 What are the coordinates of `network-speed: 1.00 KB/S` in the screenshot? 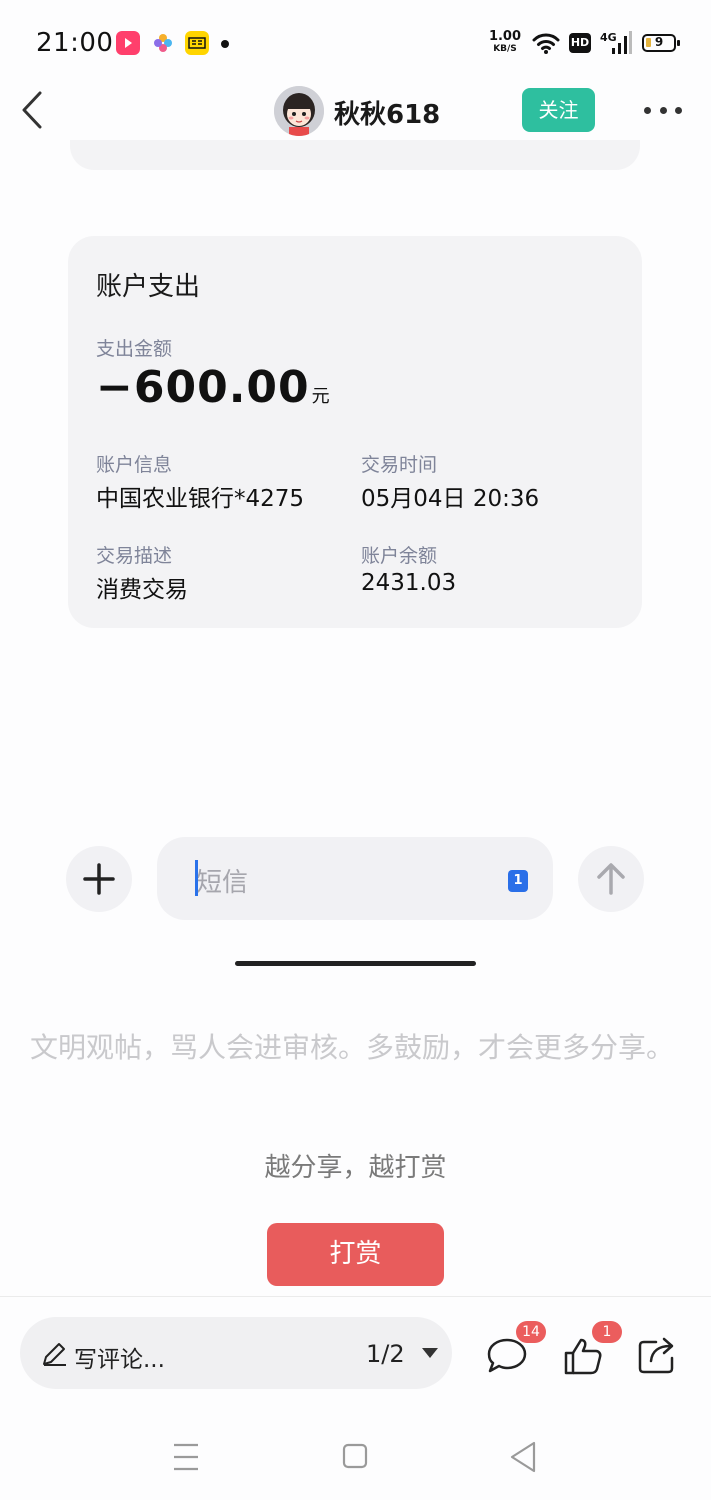 It's located at (505, 42).